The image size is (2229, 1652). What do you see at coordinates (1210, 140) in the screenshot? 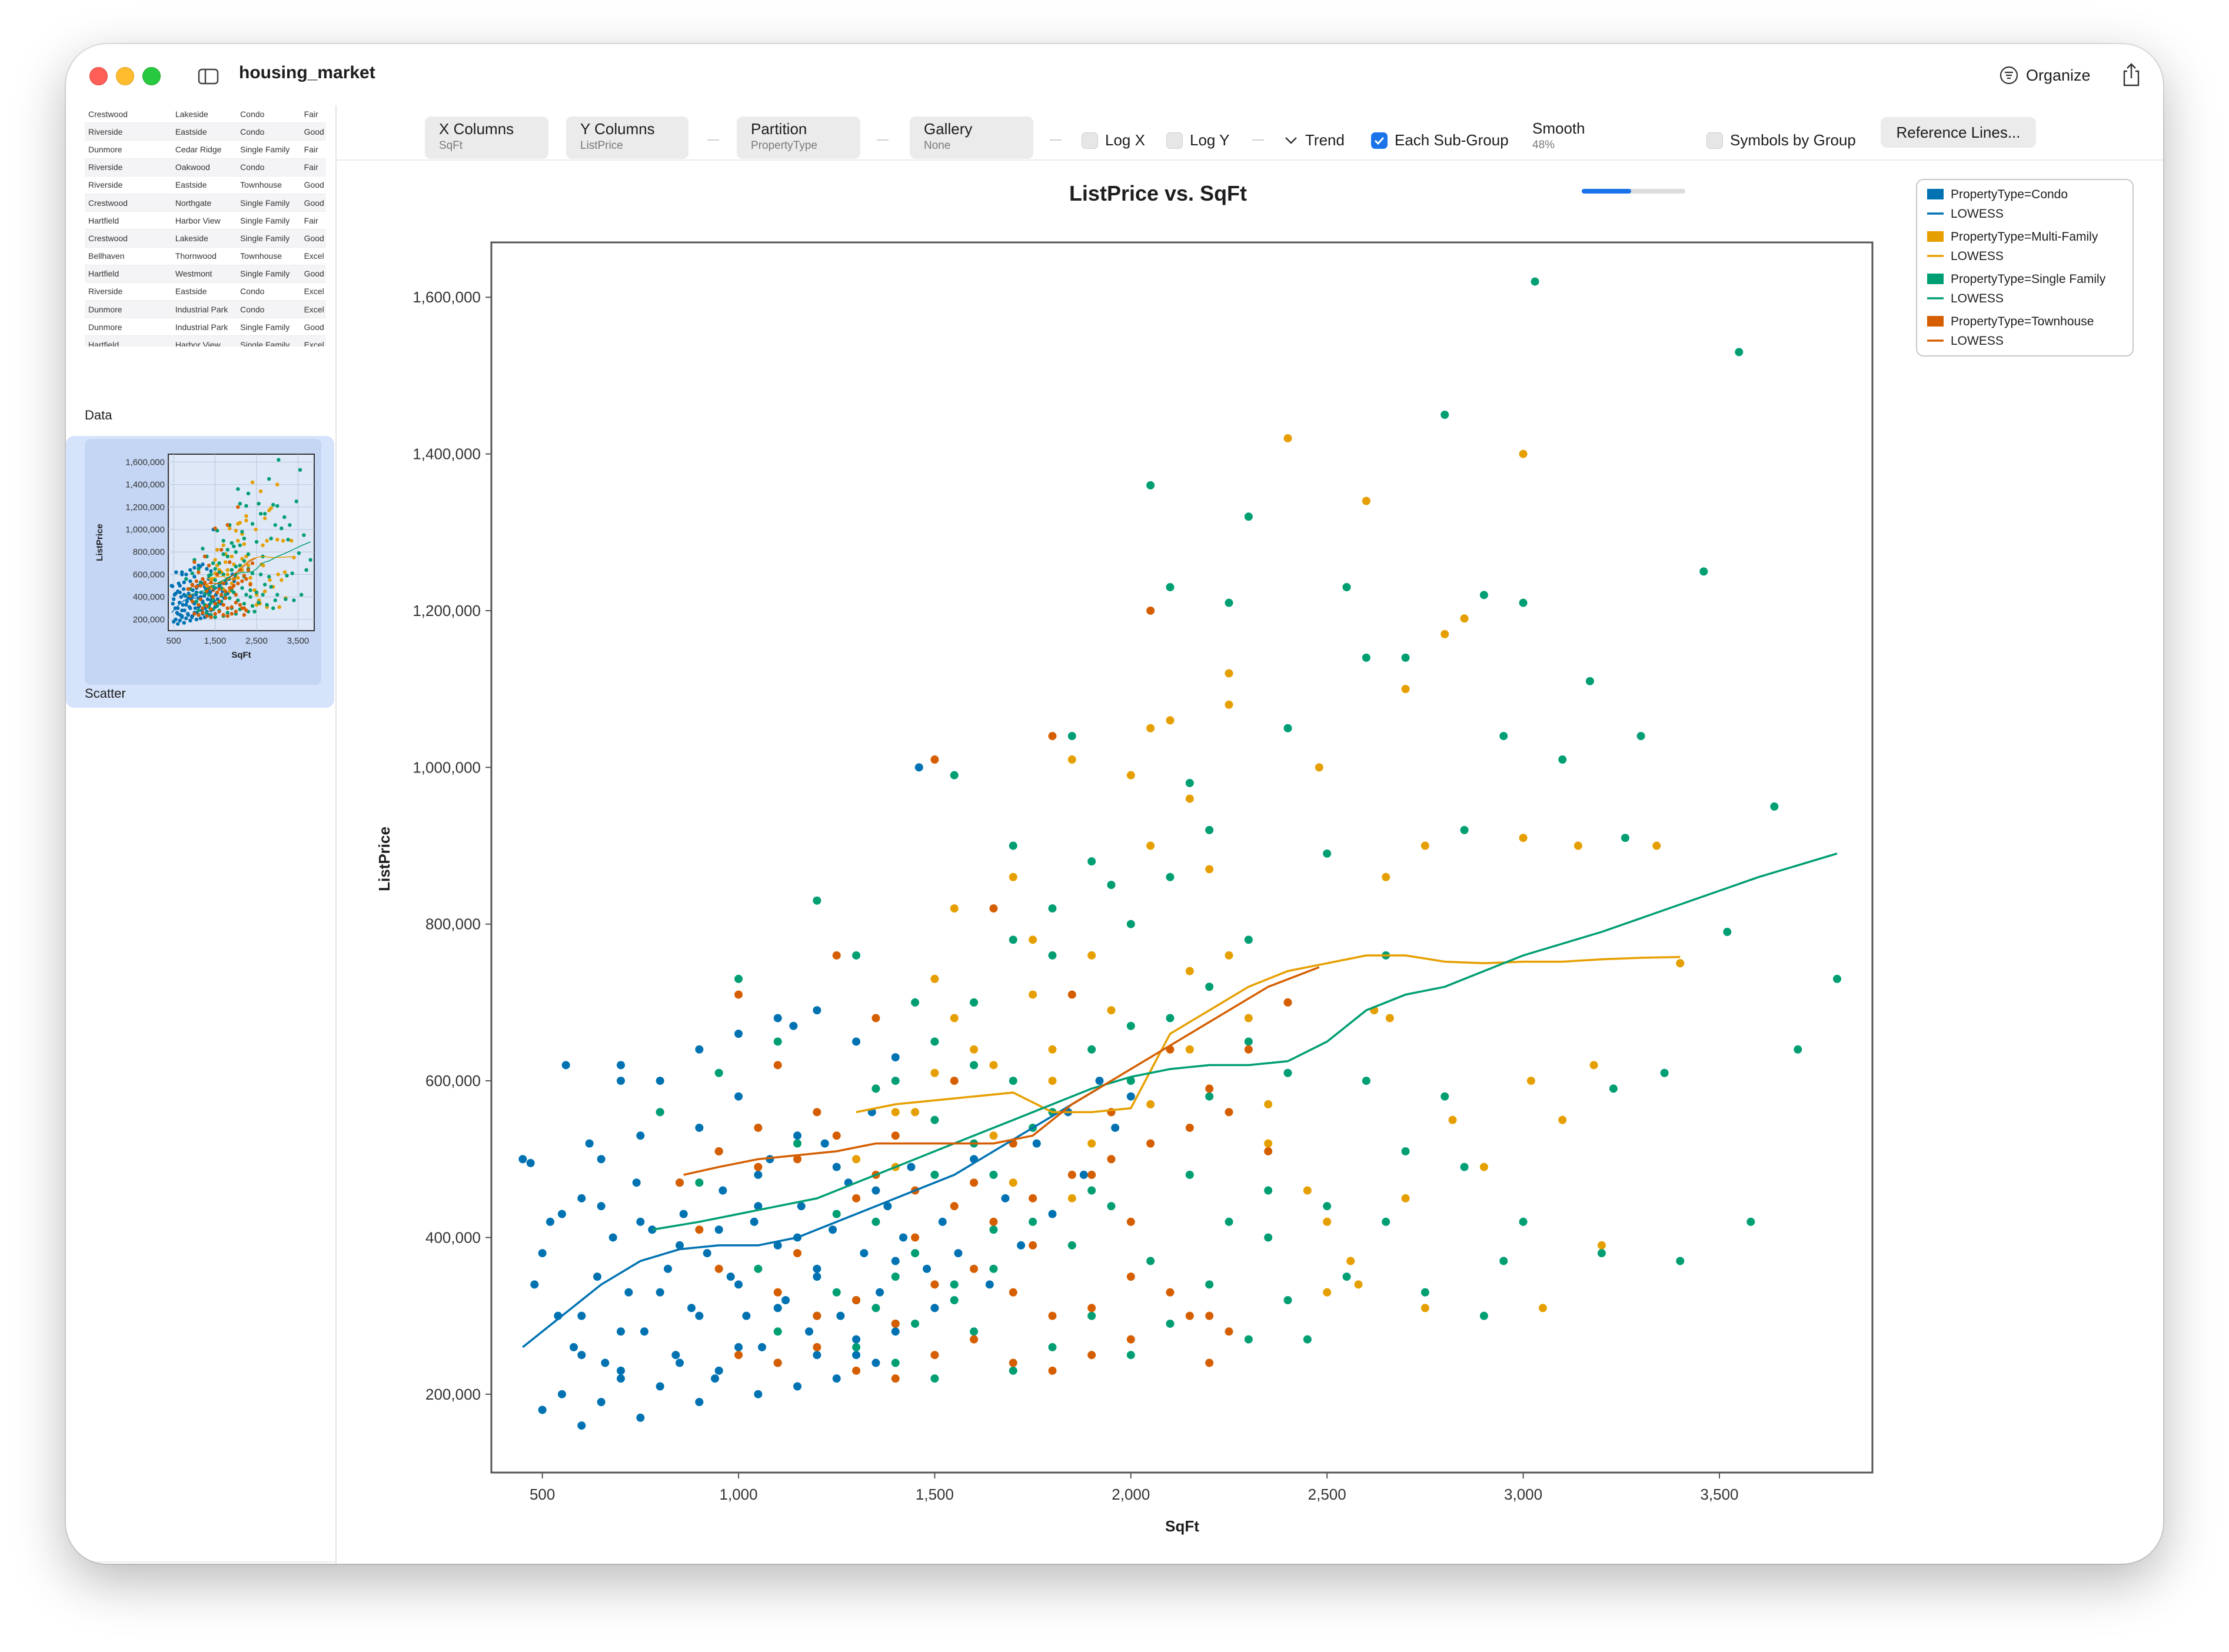
I see `log-y-label: Log Y` at bounding box center [1210, 140].